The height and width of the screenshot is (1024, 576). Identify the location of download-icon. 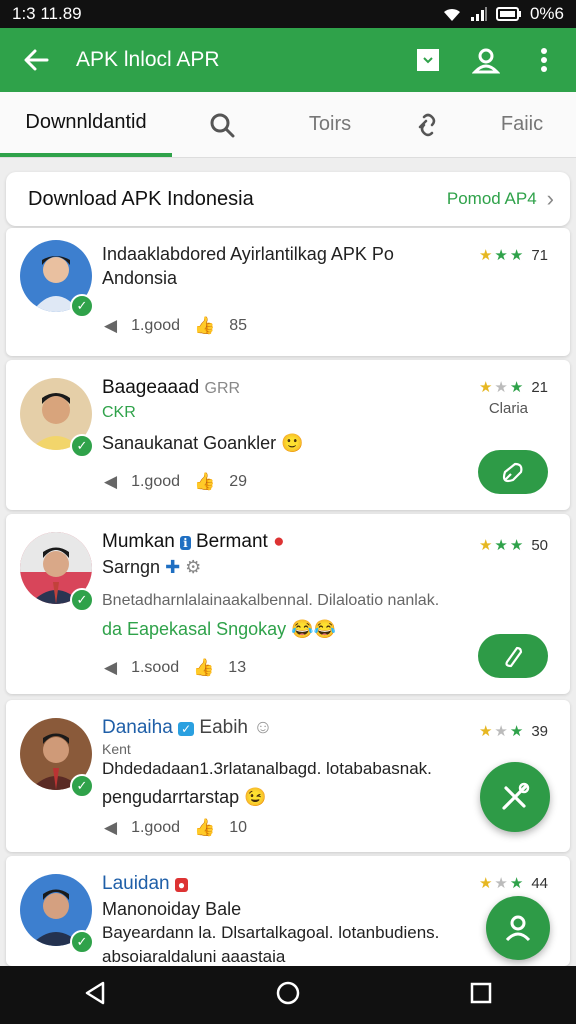
(428, 60).